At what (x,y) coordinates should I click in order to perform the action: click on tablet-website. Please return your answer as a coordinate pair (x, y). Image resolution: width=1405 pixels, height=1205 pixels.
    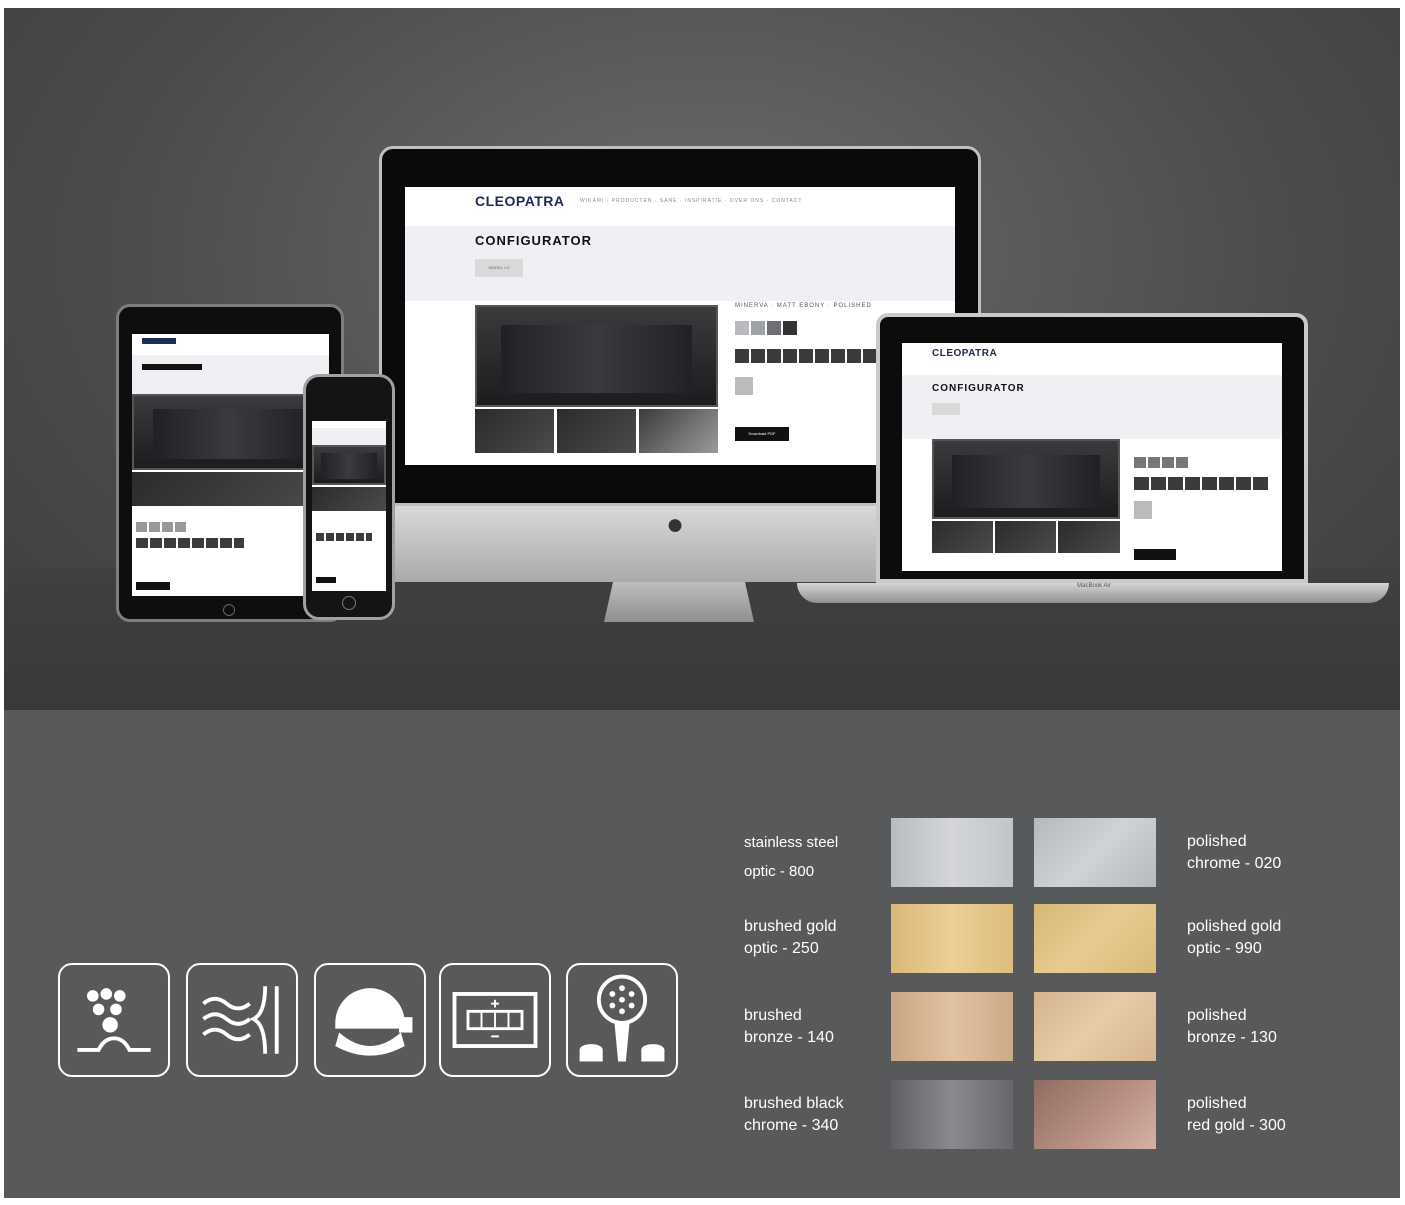
    Looking at the image, I should click on (230, 465).